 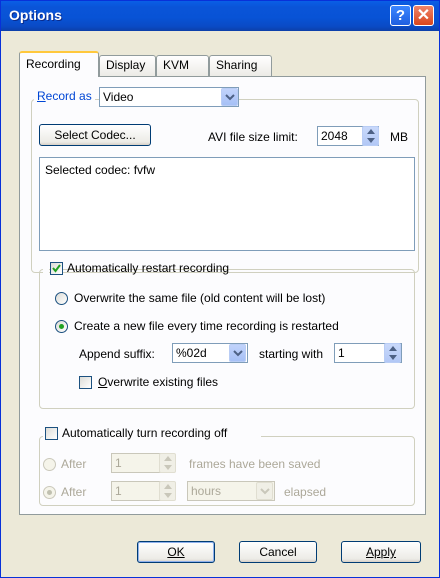 What do you see at coordinates (206, 491) in the screenshot?
I see `time-unit-value: hours` at bounding box center [206, 491].